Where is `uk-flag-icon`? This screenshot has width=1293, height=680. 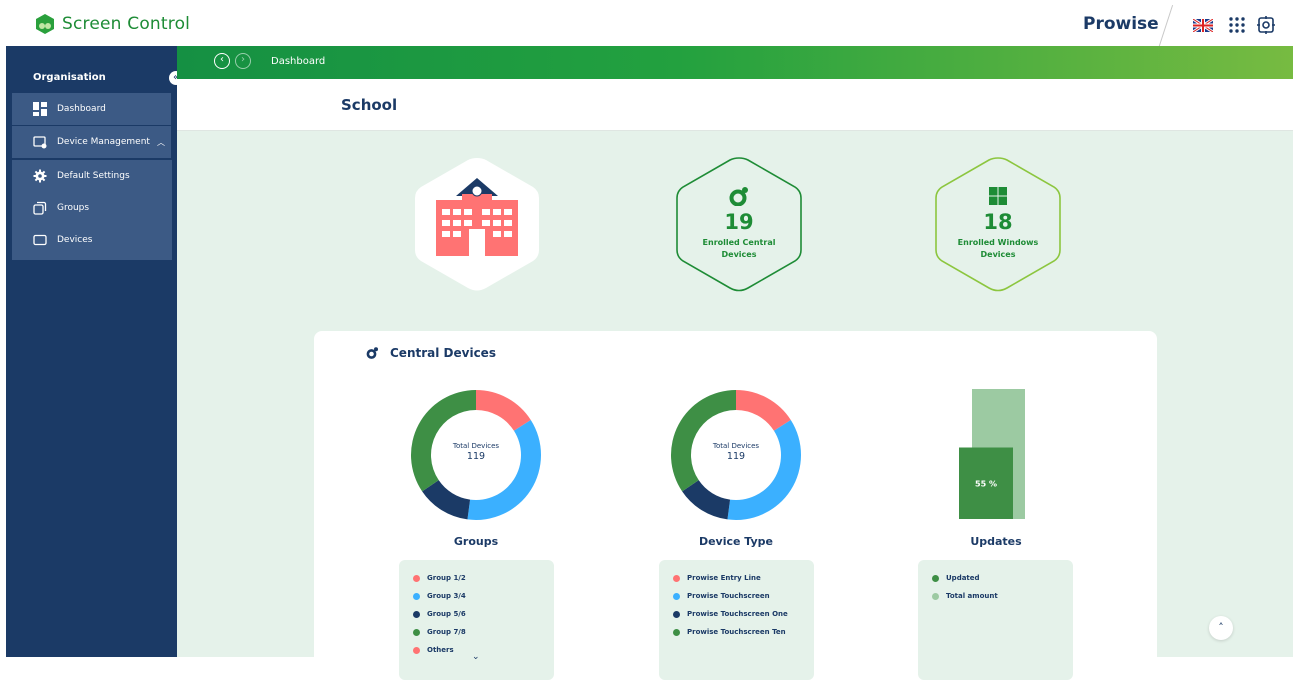 uk-flag-icon is located at coordinates (1203, 25).